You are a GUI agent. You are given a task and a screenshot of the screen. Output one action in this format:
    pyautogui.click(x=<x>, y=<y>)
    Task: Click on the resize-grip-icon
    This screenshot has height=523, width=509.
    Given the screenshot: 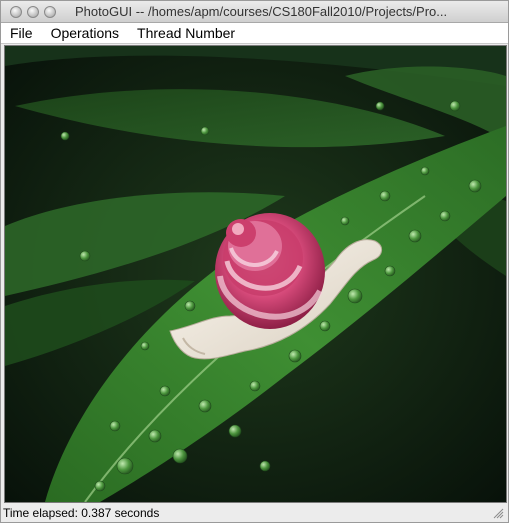 What is the action you would take?
    pyautogui.click(x=498, y=513)
    